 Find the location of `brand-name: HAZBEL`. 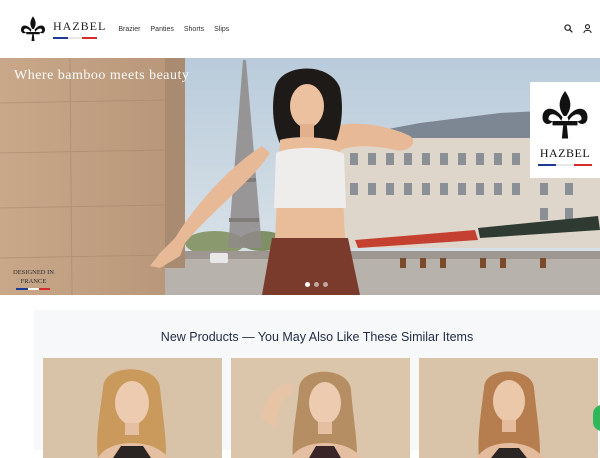

brand-name: HAZBEL is located at coordinates (80, 26).